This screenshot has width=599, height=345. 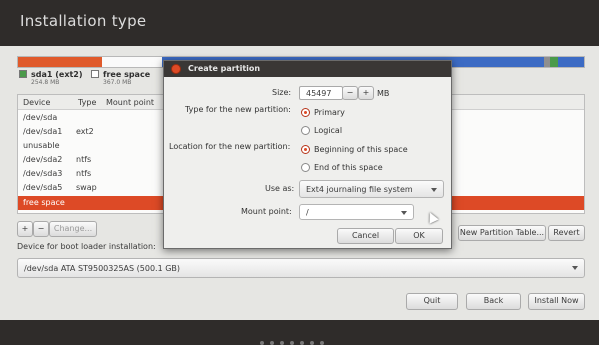 I want to click on boot-loader-select: /dev/sda ATA ST9500325AS (500.1 GB), so click(x=301, y=268).